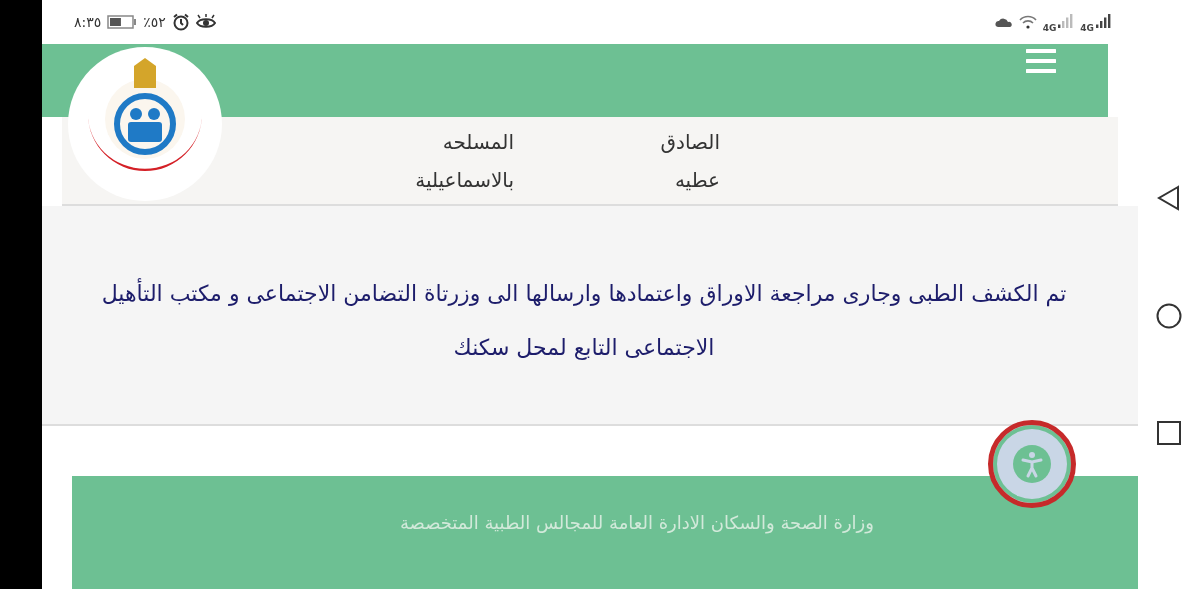 This screenshot has height=589, width=1200. I want to click on recents-icon, so click(1169, 432).